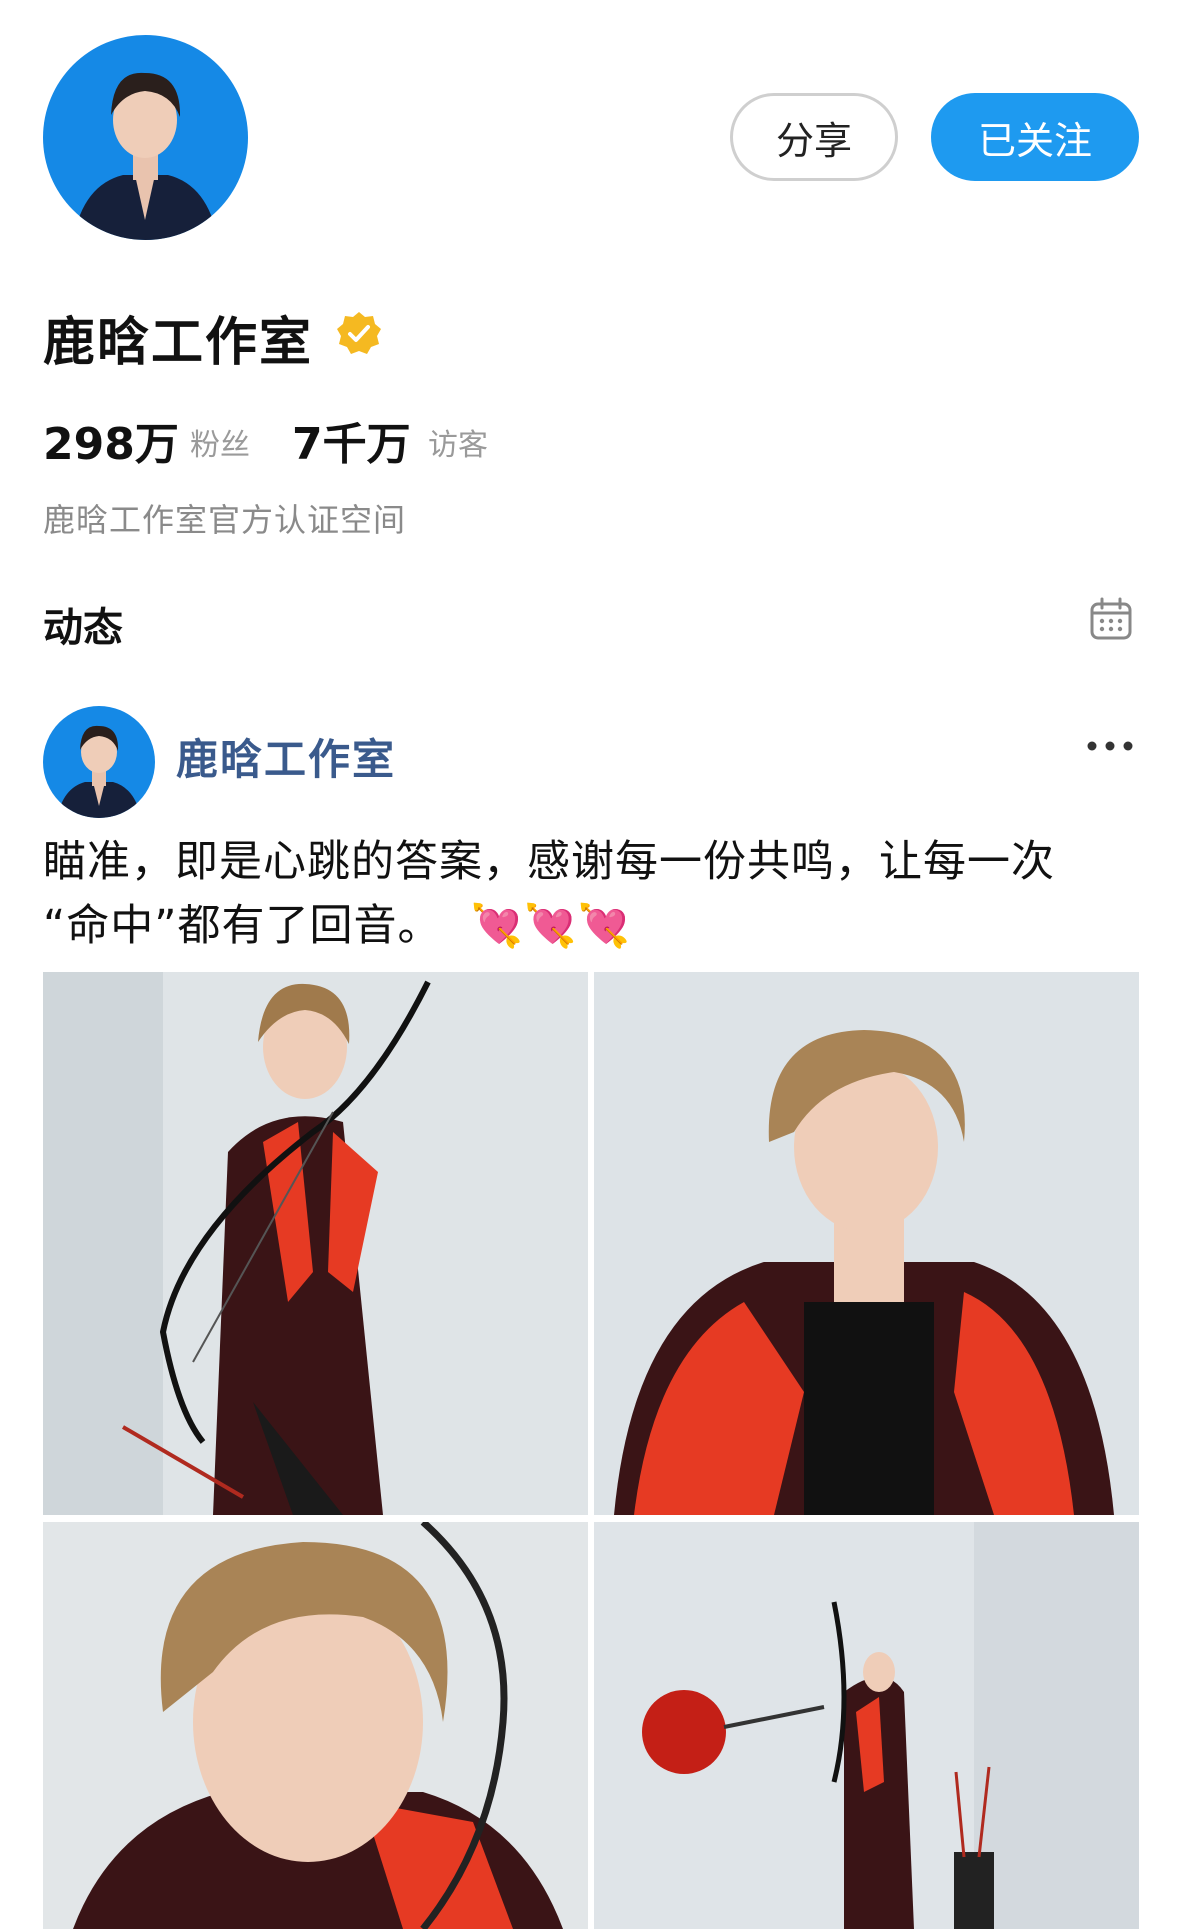  What do you see at coordinates (178, 343) in the screenshot?
I see `profile-name: 鹿晗工作室` at bounding box center [178, 343].